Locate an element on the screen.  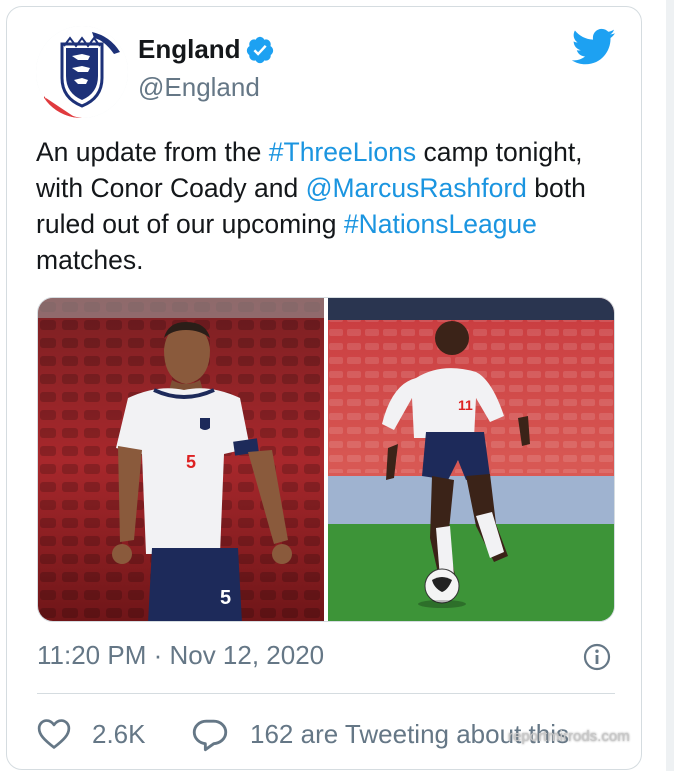
speech-bubble-icon is located at coordinates (210, 735).